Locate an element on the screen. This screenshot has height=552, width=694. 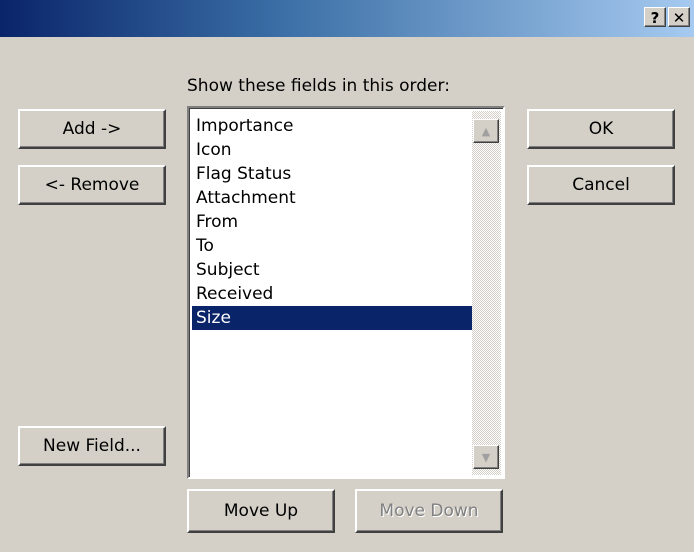
cancel-button-label: Cancel is located at coordinates (601, 185).